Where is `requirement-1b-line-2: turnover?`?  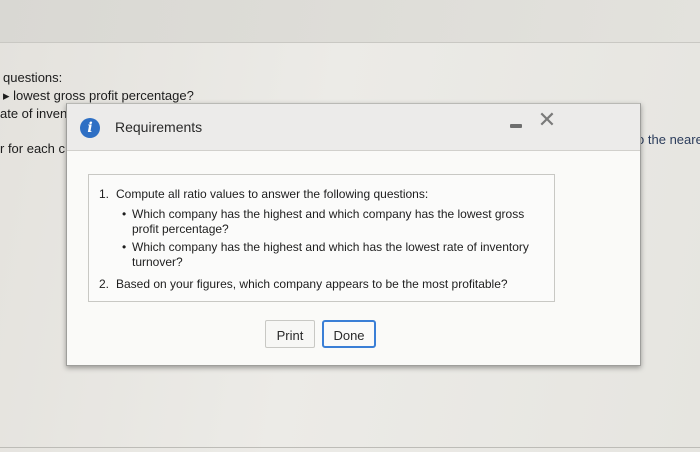
requirement-1b-line-2: turnover? is located at coordinates (157, 262).